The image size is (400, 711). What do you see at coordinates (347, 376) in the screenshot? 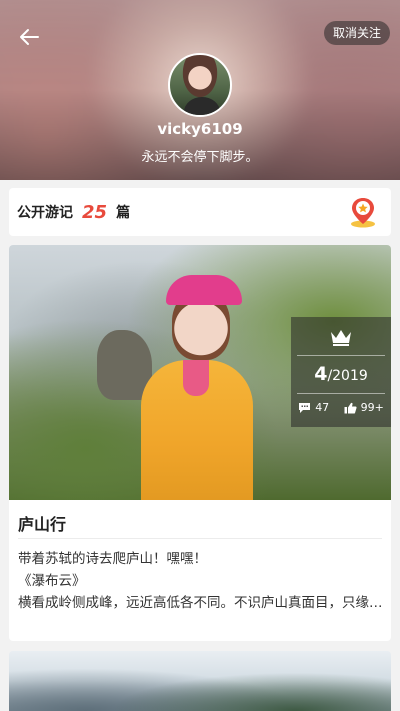
I see `post-year: /2019` at bounding box center [347, 376].